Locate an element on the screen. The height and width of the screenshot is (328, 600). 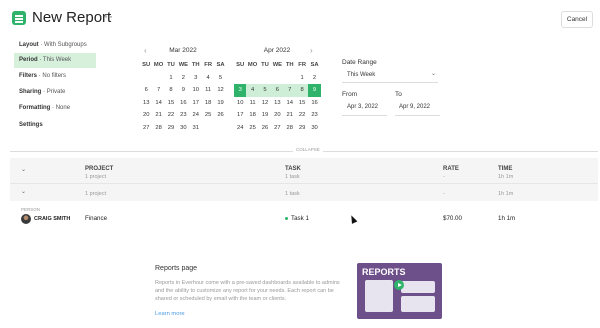
column-header-time: TIME is located at coordinates (505, 169).